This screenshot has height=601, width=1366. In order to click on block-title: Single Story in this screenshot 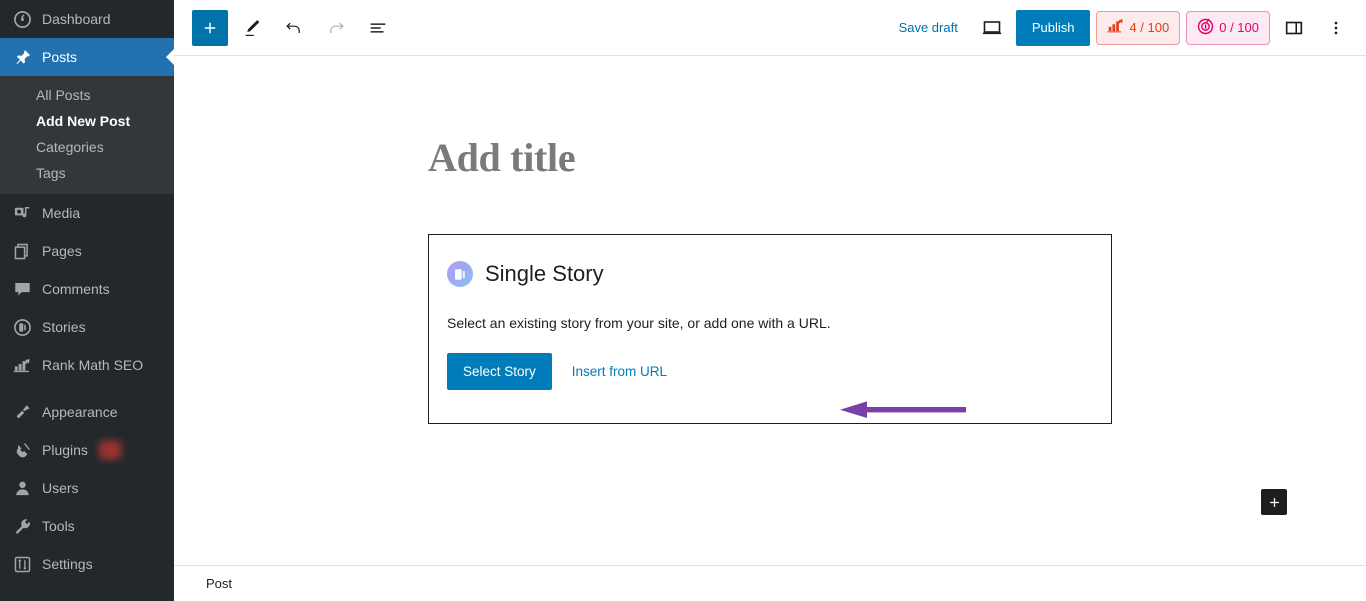, I will do `click(544, 273)`.